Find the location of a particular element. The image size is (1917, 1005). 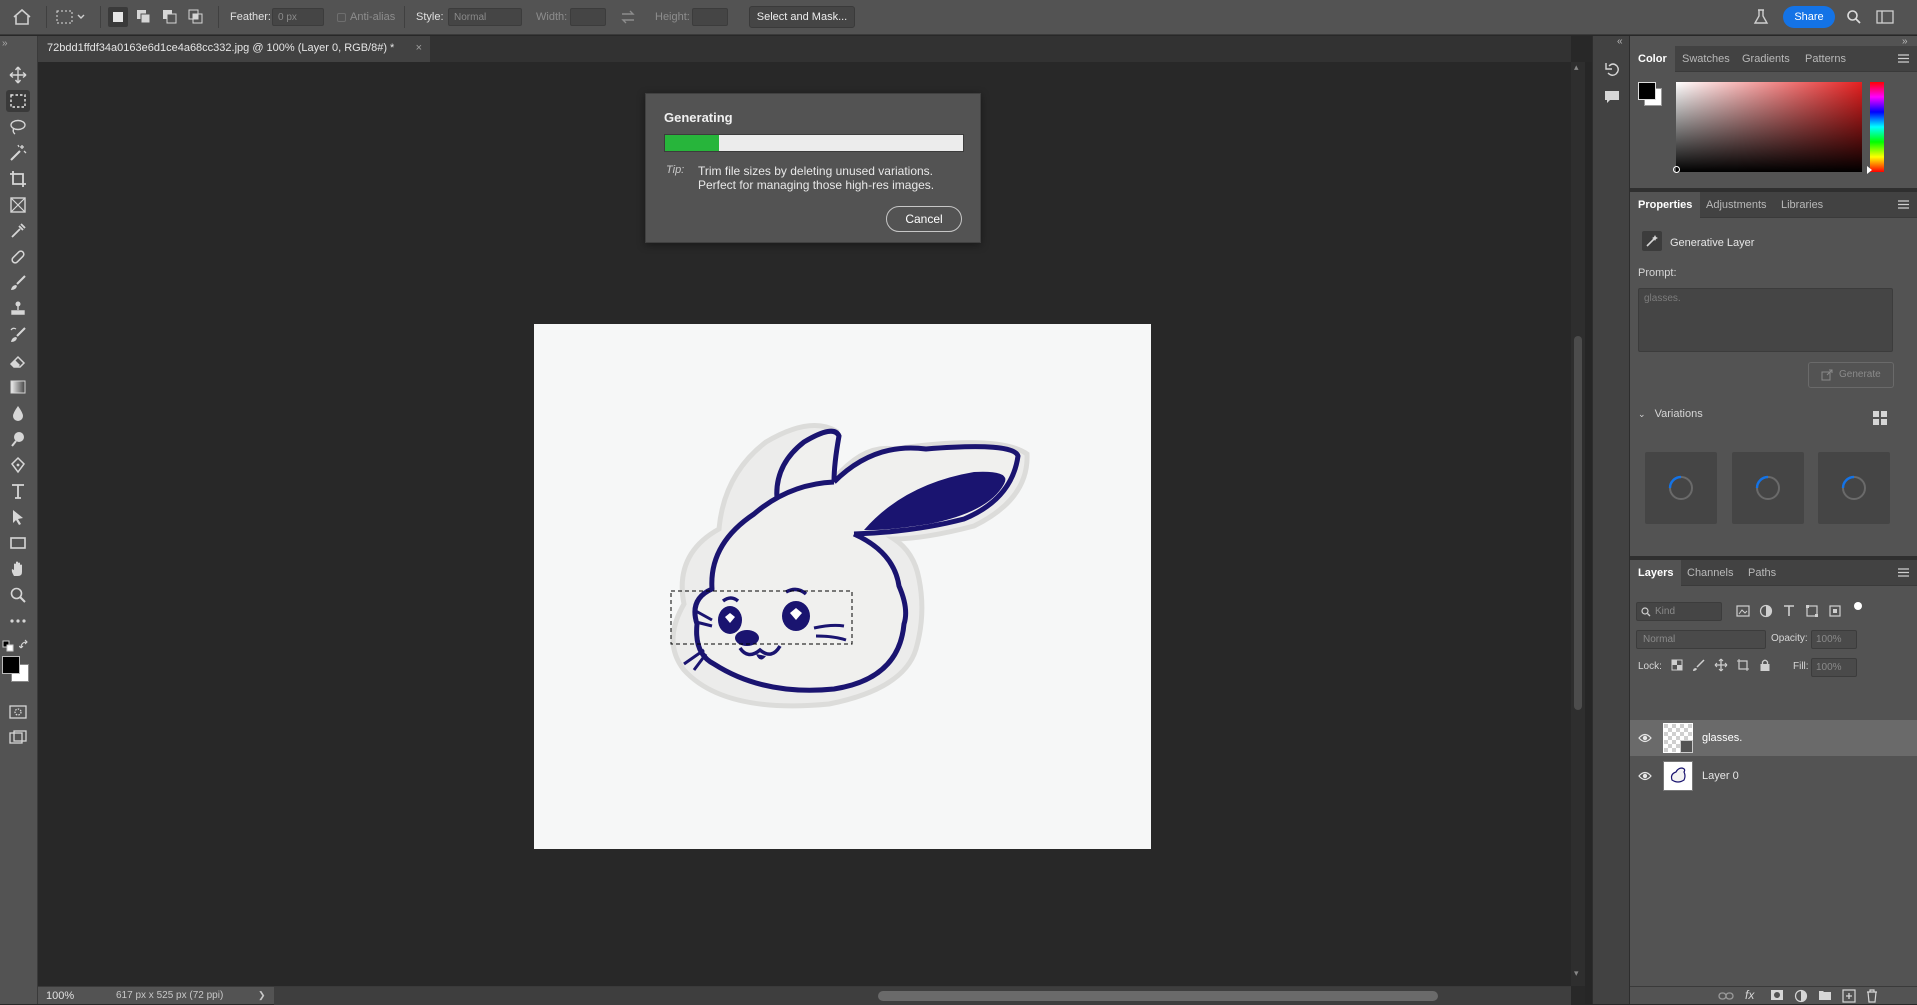

foreground-color-swatch is located at coordinates (11, 665).